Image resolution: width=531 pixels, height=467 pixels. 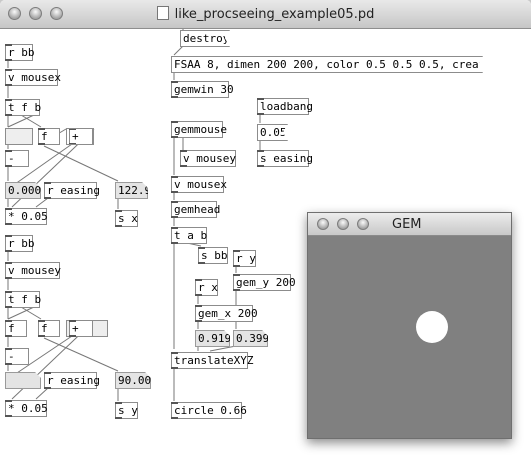 I want to click on plus-frame, so click(x=80, y=136).